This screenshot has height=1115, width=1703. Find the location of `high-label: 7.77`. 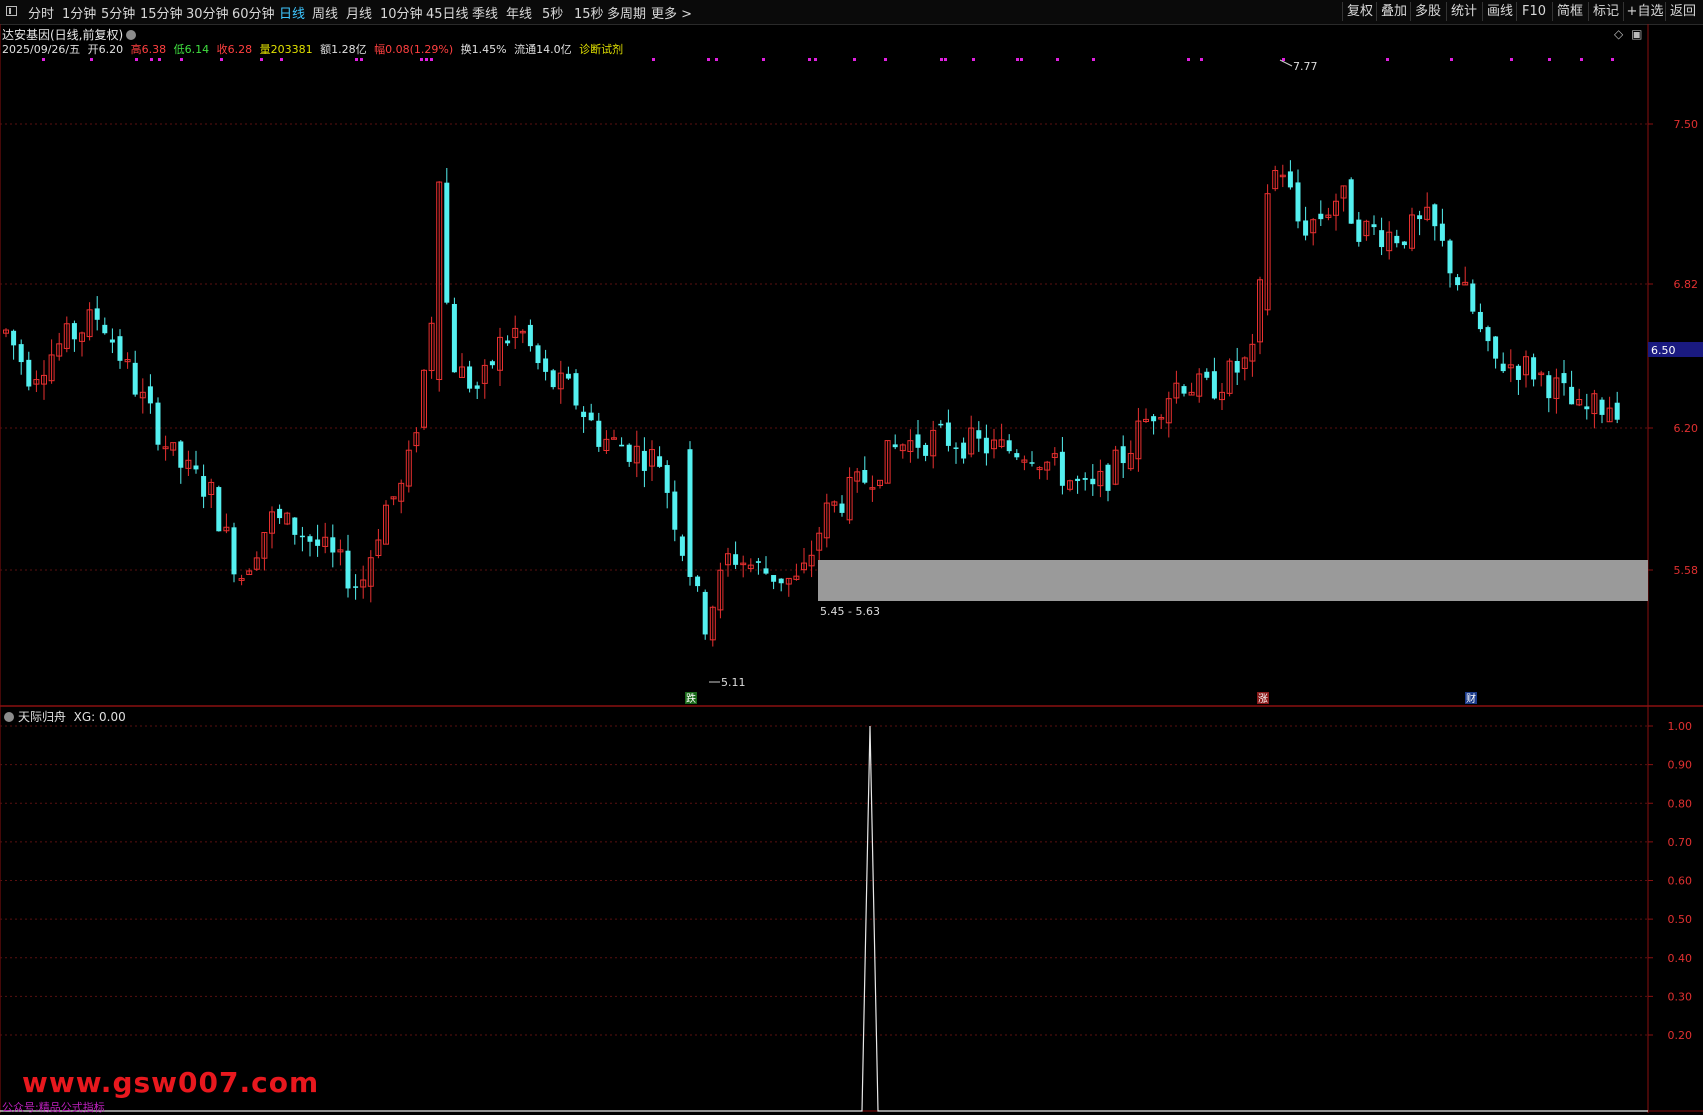

high-label: 7.77 is located at coordinates (1305, 66).